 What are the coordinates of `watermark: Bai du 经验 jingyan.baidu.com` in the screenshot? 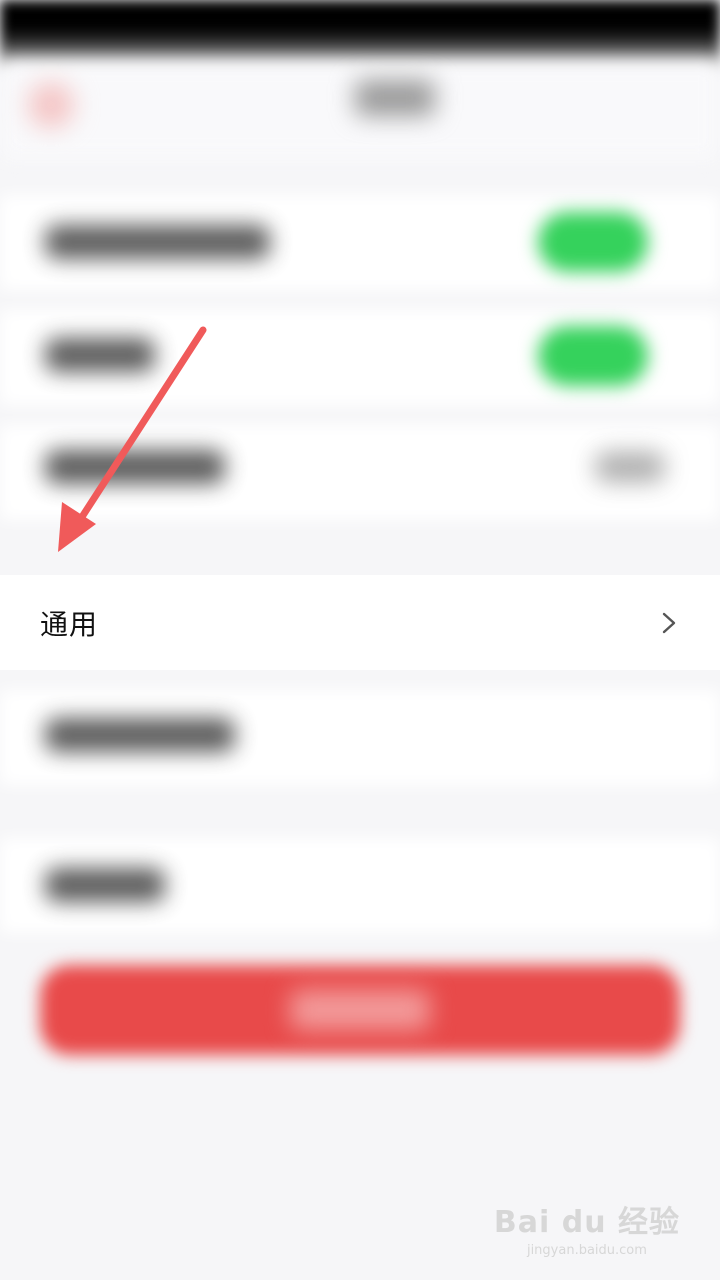 It's located at (587, 1227).